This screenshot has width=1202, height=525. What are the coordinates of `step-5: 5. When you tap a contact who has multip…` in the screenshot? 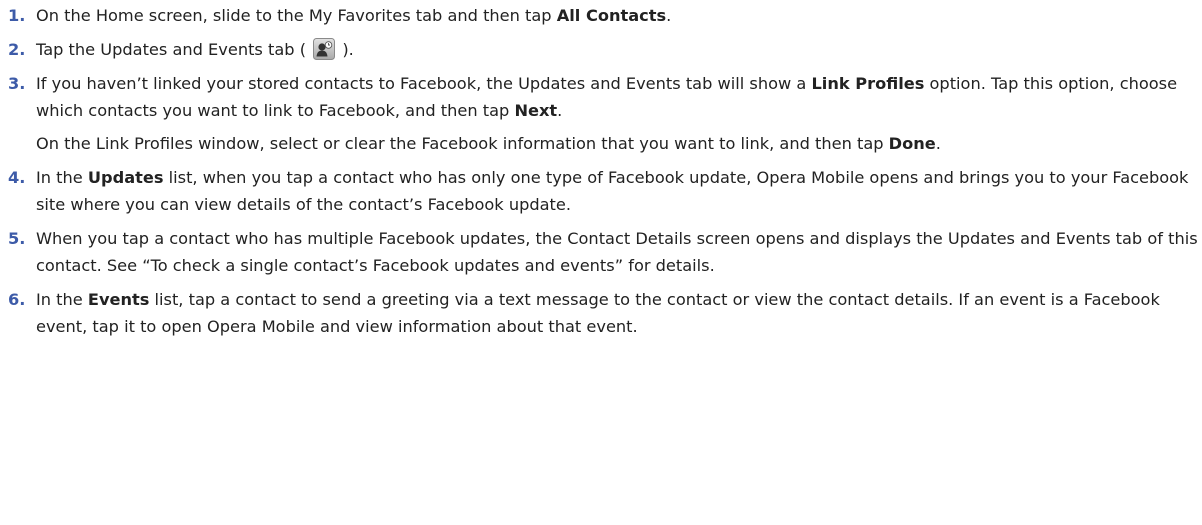 It's located at (601, 252).